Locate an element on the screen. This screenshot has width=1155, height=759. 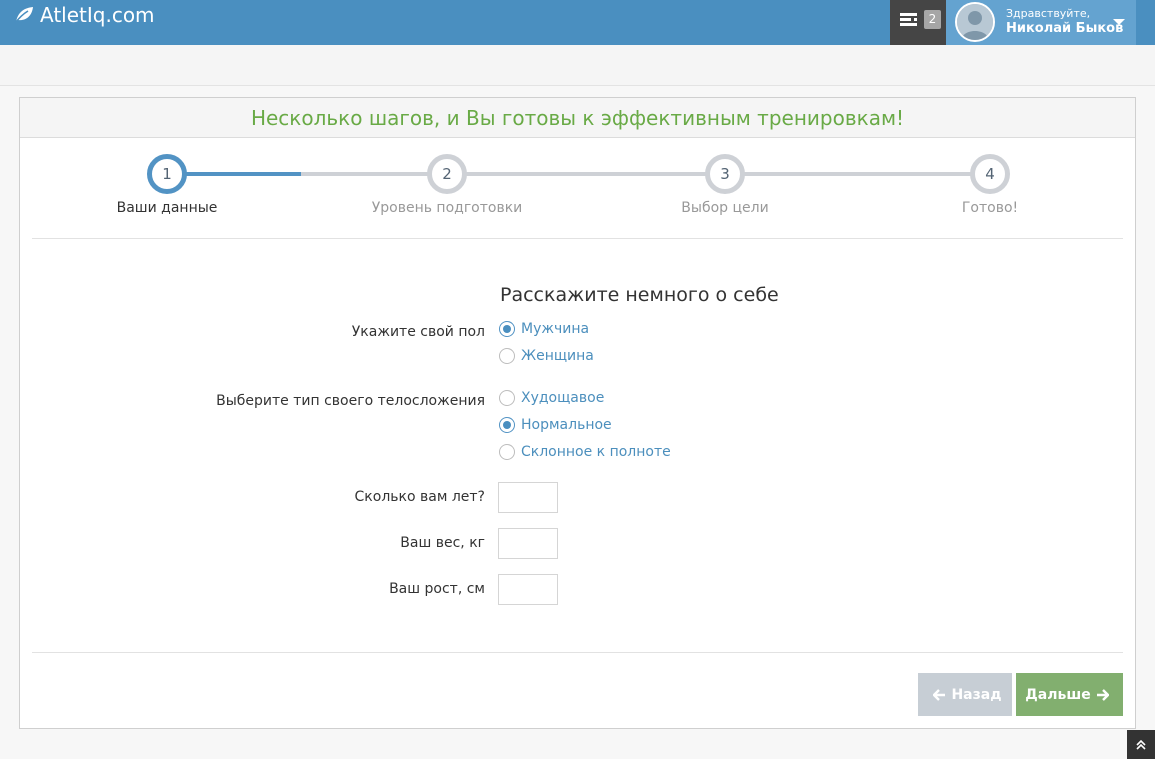
form-title: Расскажите немного о себе is located at coordinates (639, 295).